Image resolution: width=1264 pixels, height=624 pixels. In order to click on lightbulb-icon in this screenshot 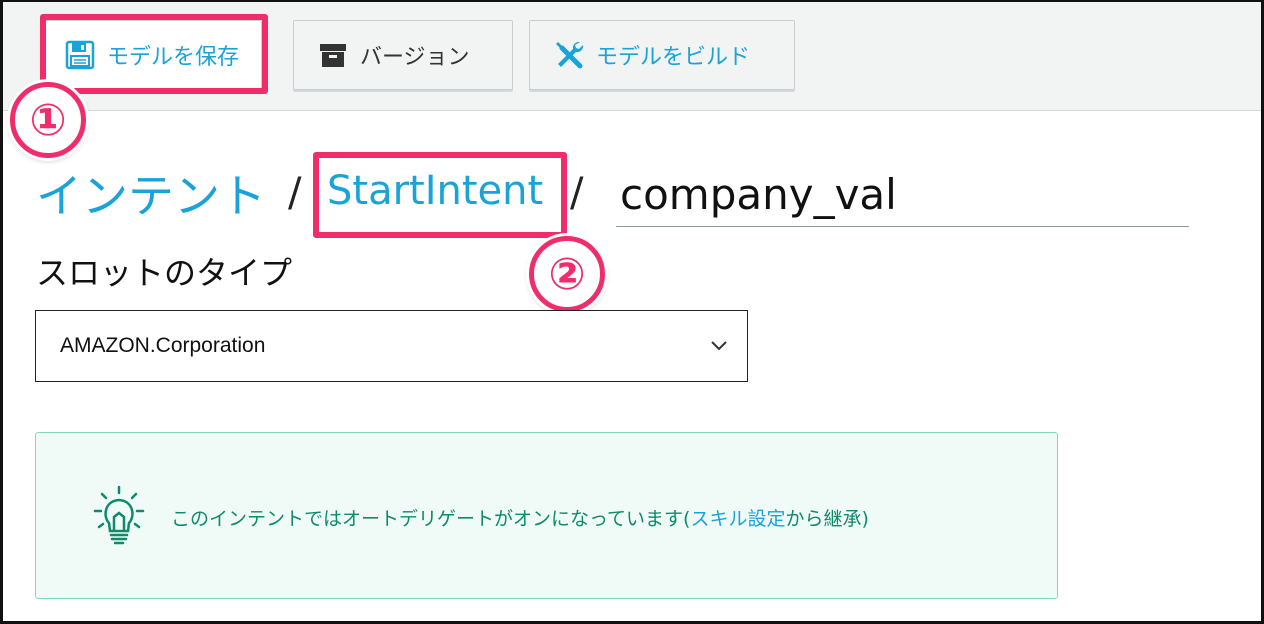, I will do `click(119, 516)`.